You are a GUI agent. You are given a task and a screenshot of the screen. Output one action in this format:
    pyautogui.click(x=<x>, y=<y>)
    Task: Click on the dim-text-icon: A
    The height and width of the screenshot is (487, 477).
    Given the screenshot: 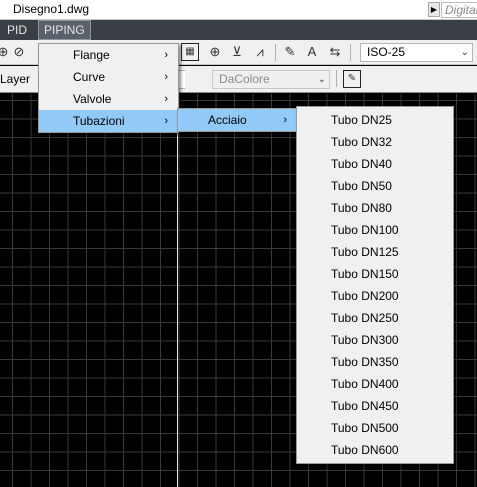 What is the action you would take?
    pyautogui.click(x=312, y=52)
    